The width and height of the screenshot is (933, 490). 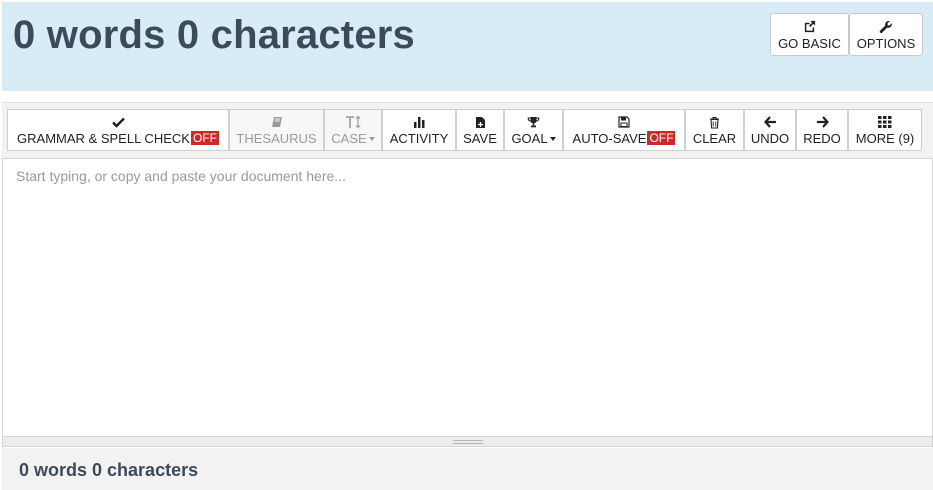 I want to click on activity-button: ACTIVITY, so click(x=419, y=130).